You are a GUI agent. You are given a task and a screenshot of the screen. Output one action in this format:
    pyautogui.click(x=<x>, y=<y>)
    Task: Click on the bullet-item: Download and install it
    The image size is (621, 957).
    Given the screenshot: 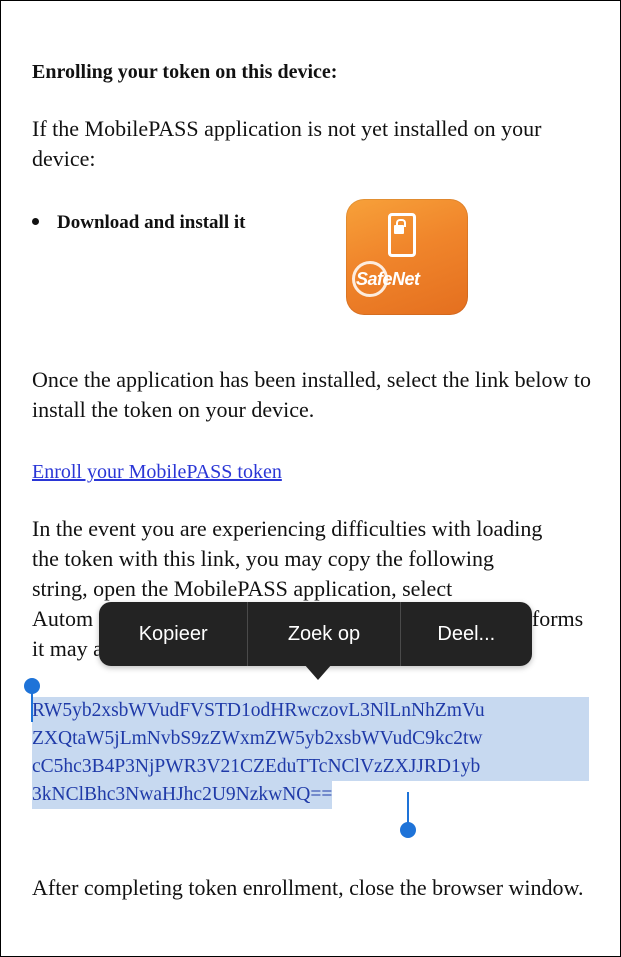 What is the action you would take?
    pyautogui.click(x=138, y=223)
    